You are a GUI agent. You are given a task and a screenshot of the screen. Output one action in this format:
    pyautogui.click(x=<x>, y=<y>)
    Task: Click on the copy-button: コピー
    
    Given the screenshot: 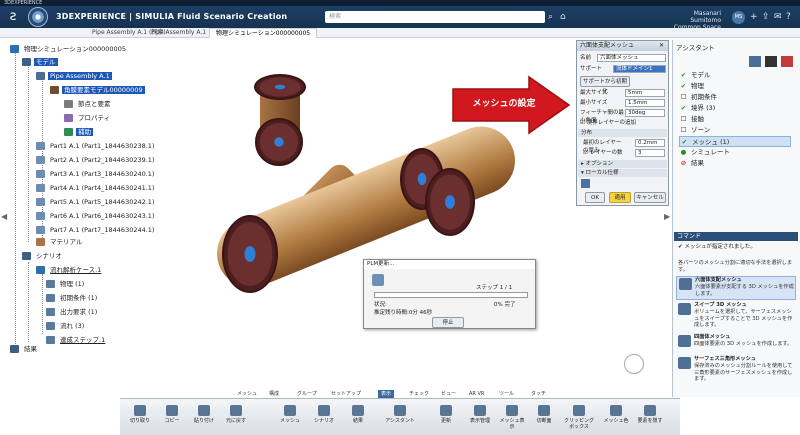 What is the action you would take?
    pyautogui.click(x=172, y=414)
    